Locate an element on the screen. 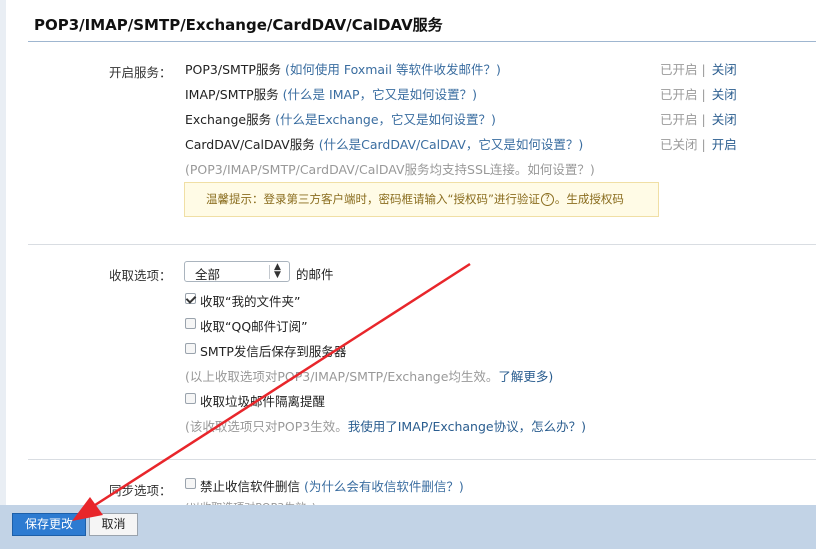  note-text: (以上收取选项对POP3/IMAP/SMTP/Exchange均生效。 is located at coordinates (342, 376).